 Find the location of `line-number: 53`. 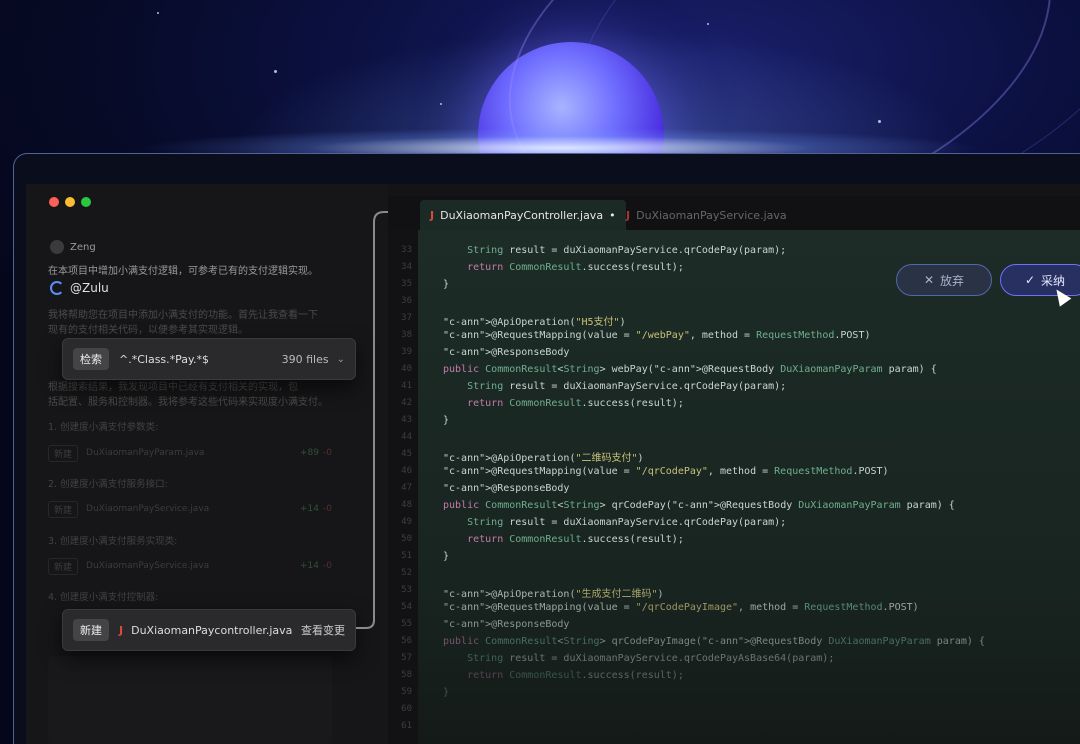

line-number: 53 is located at coordinates (406, 590).